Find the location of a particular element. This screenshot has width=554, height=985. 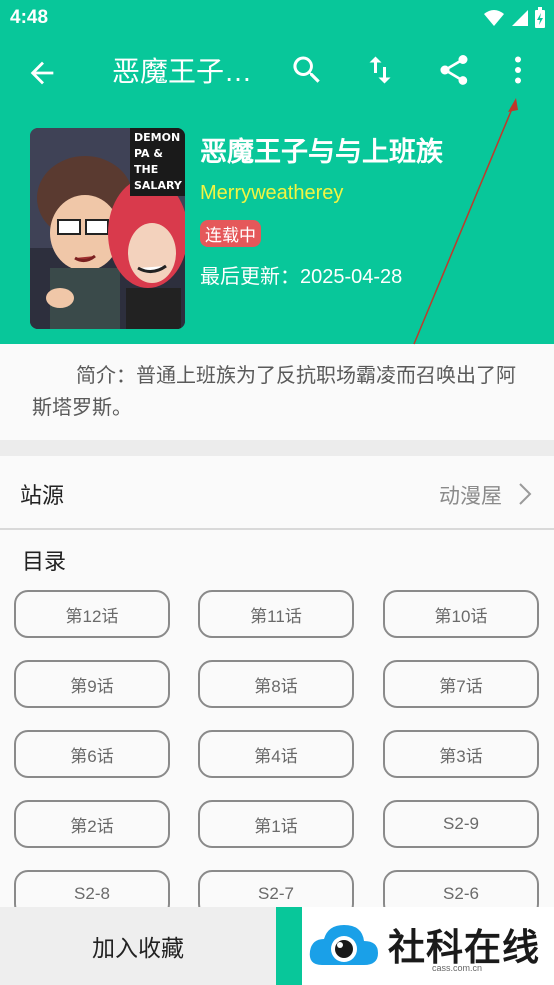

chapter-button: 第11话 is located at coordinates (276, 614).